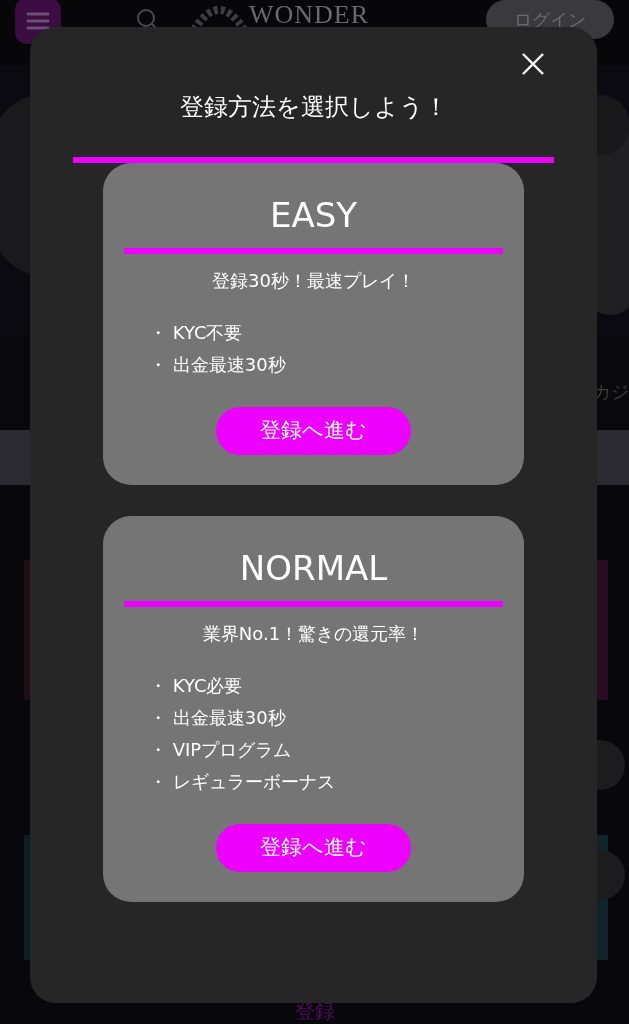  What do you see at coordinates (313, 107) in the screenshot?
I see `modal-title: 登録方法を選択しよう！` at bounding box center [313, 107].